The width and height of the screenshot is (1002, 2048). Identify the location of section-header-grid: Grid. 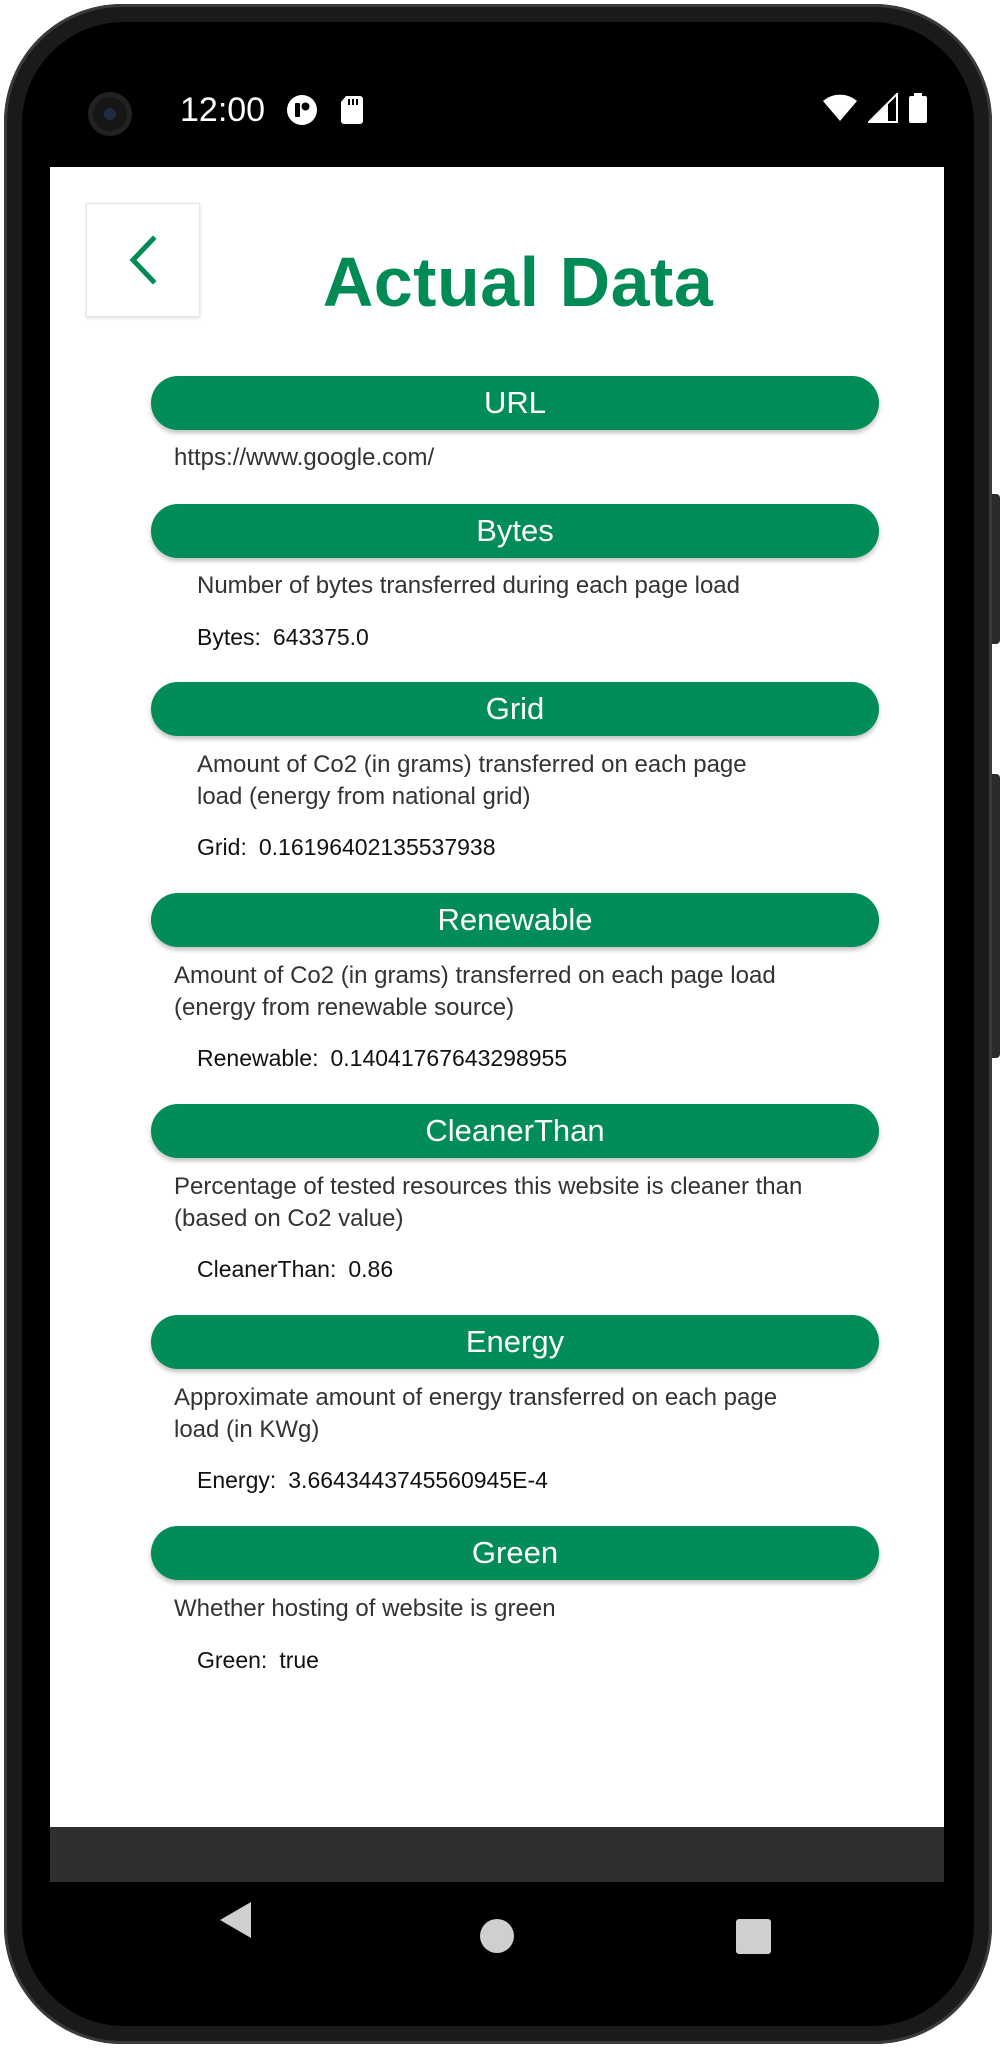
(515, 709).